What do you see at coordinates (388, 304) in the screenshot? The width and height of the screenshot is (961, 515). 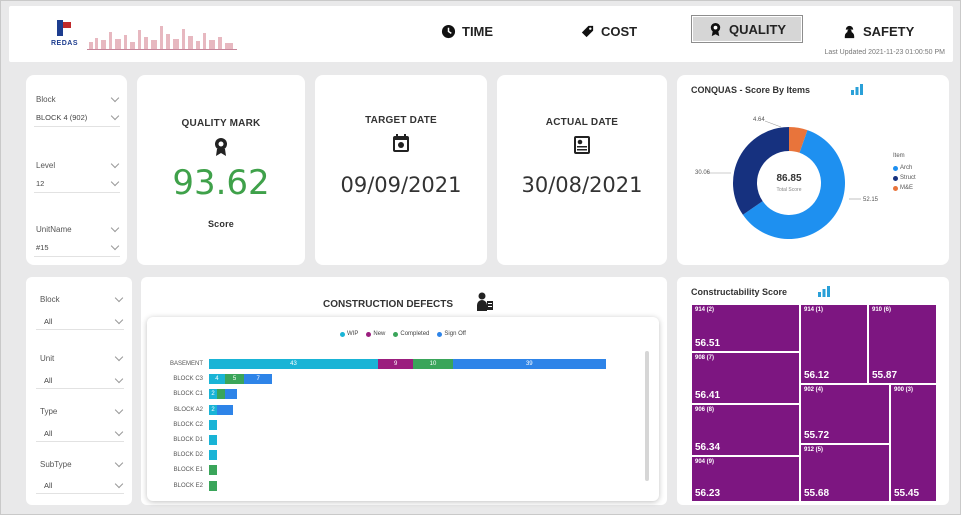 I see `defects-title: CONSTRUCTION DEFECTS` at bounding box center [388, 304].